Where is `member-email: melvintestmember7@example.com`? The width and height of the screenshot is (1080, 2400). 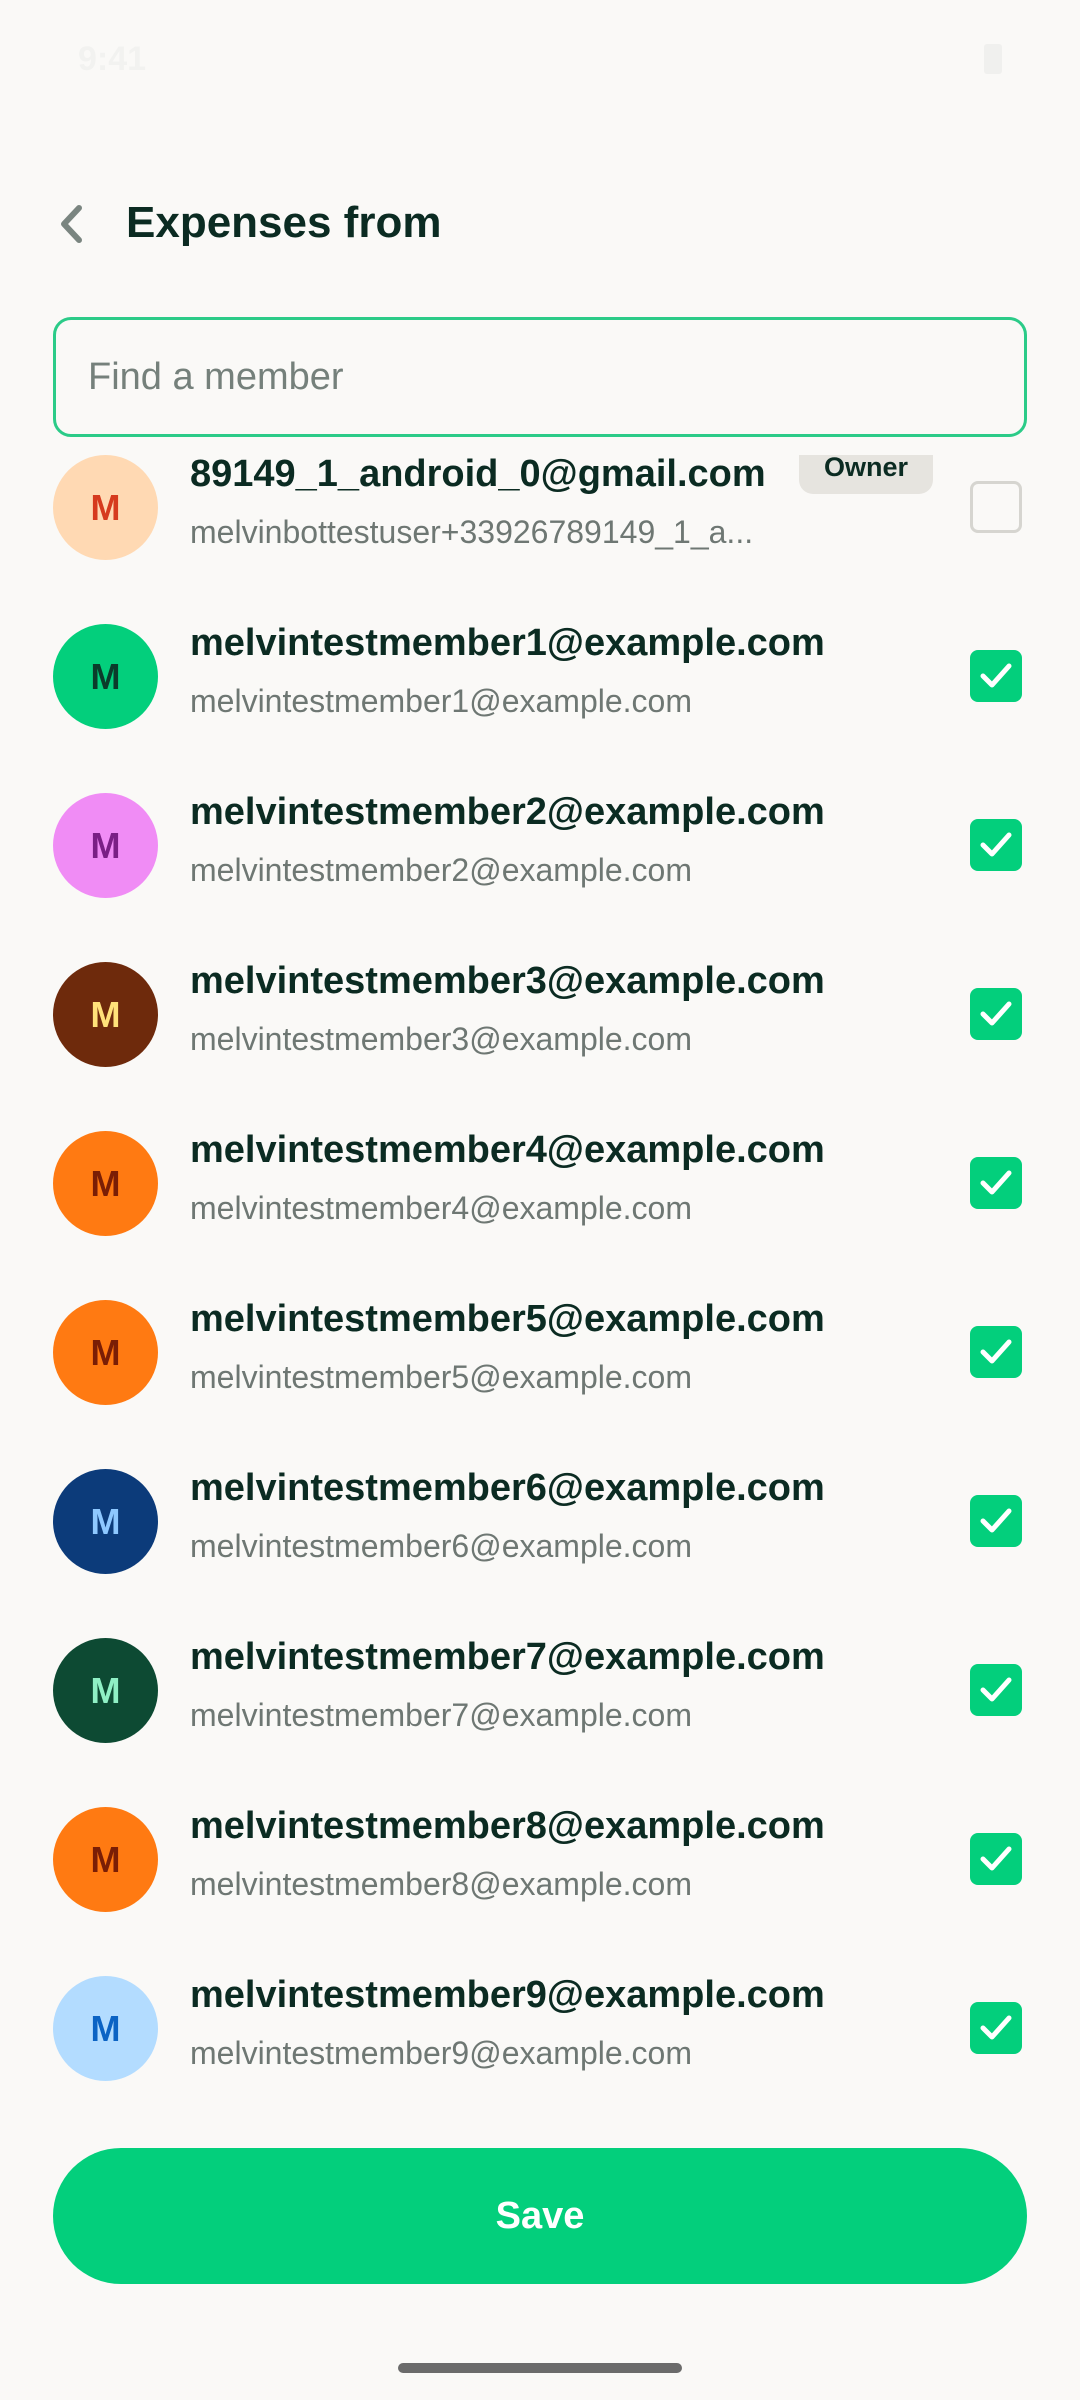
member-email: melvintestmember7@example.com is located at coordinates (441, 1715).